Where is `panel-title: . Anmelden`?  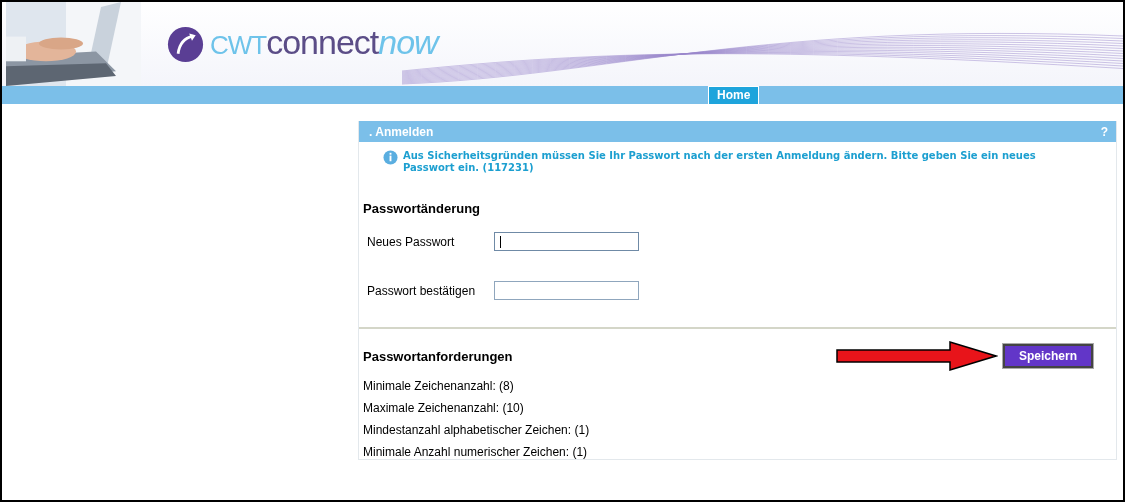 panel-title: . Anmelden is located at coordinates (401, 131).